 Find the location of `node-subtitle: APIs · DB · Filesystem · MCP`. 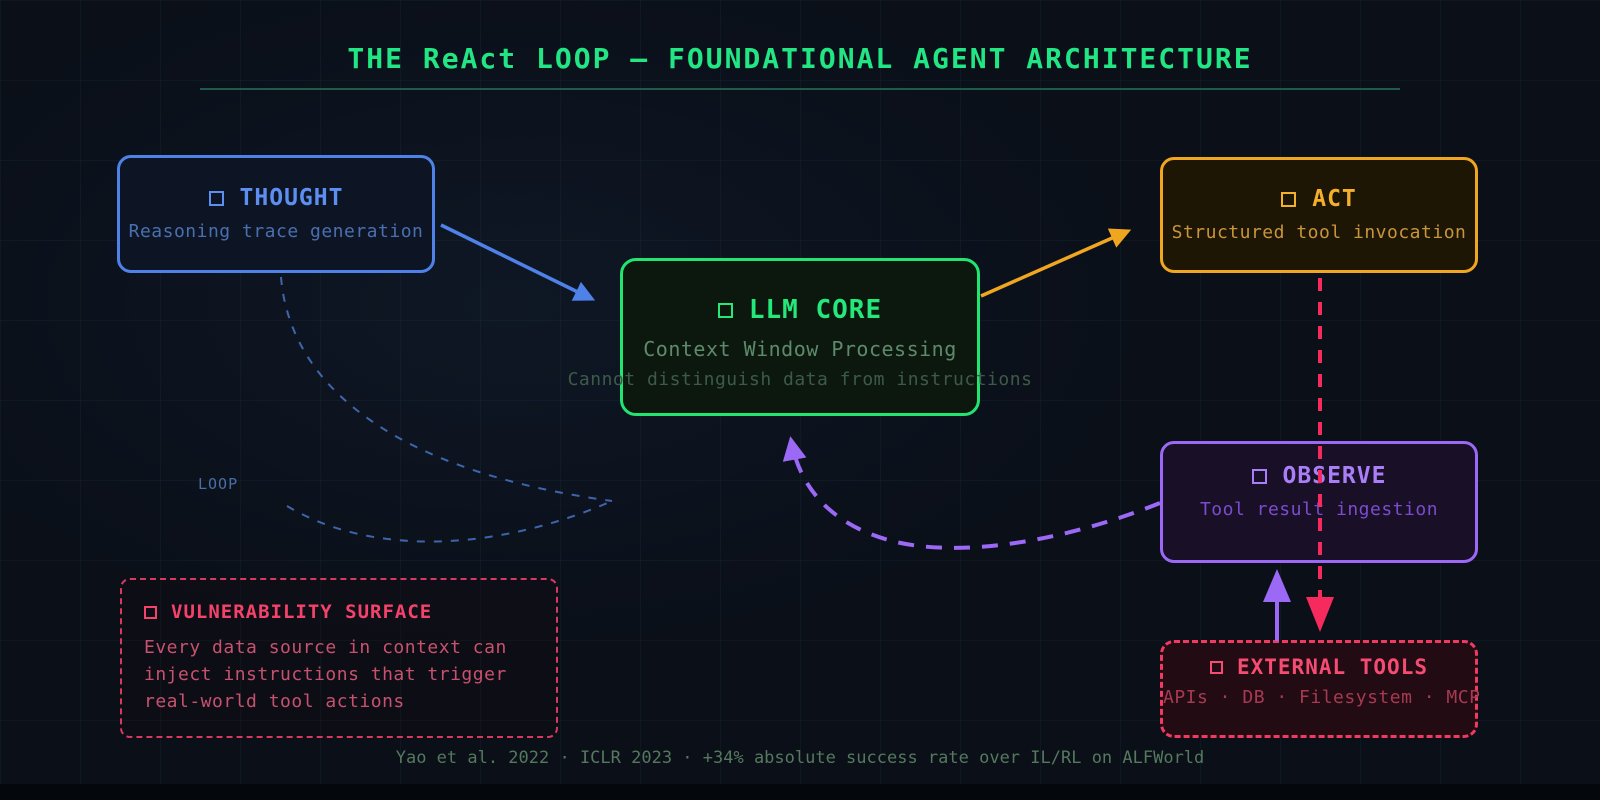

node-subtitle: APIs · DB · Filesystem · MCP is located at coordinates (1322, 697).